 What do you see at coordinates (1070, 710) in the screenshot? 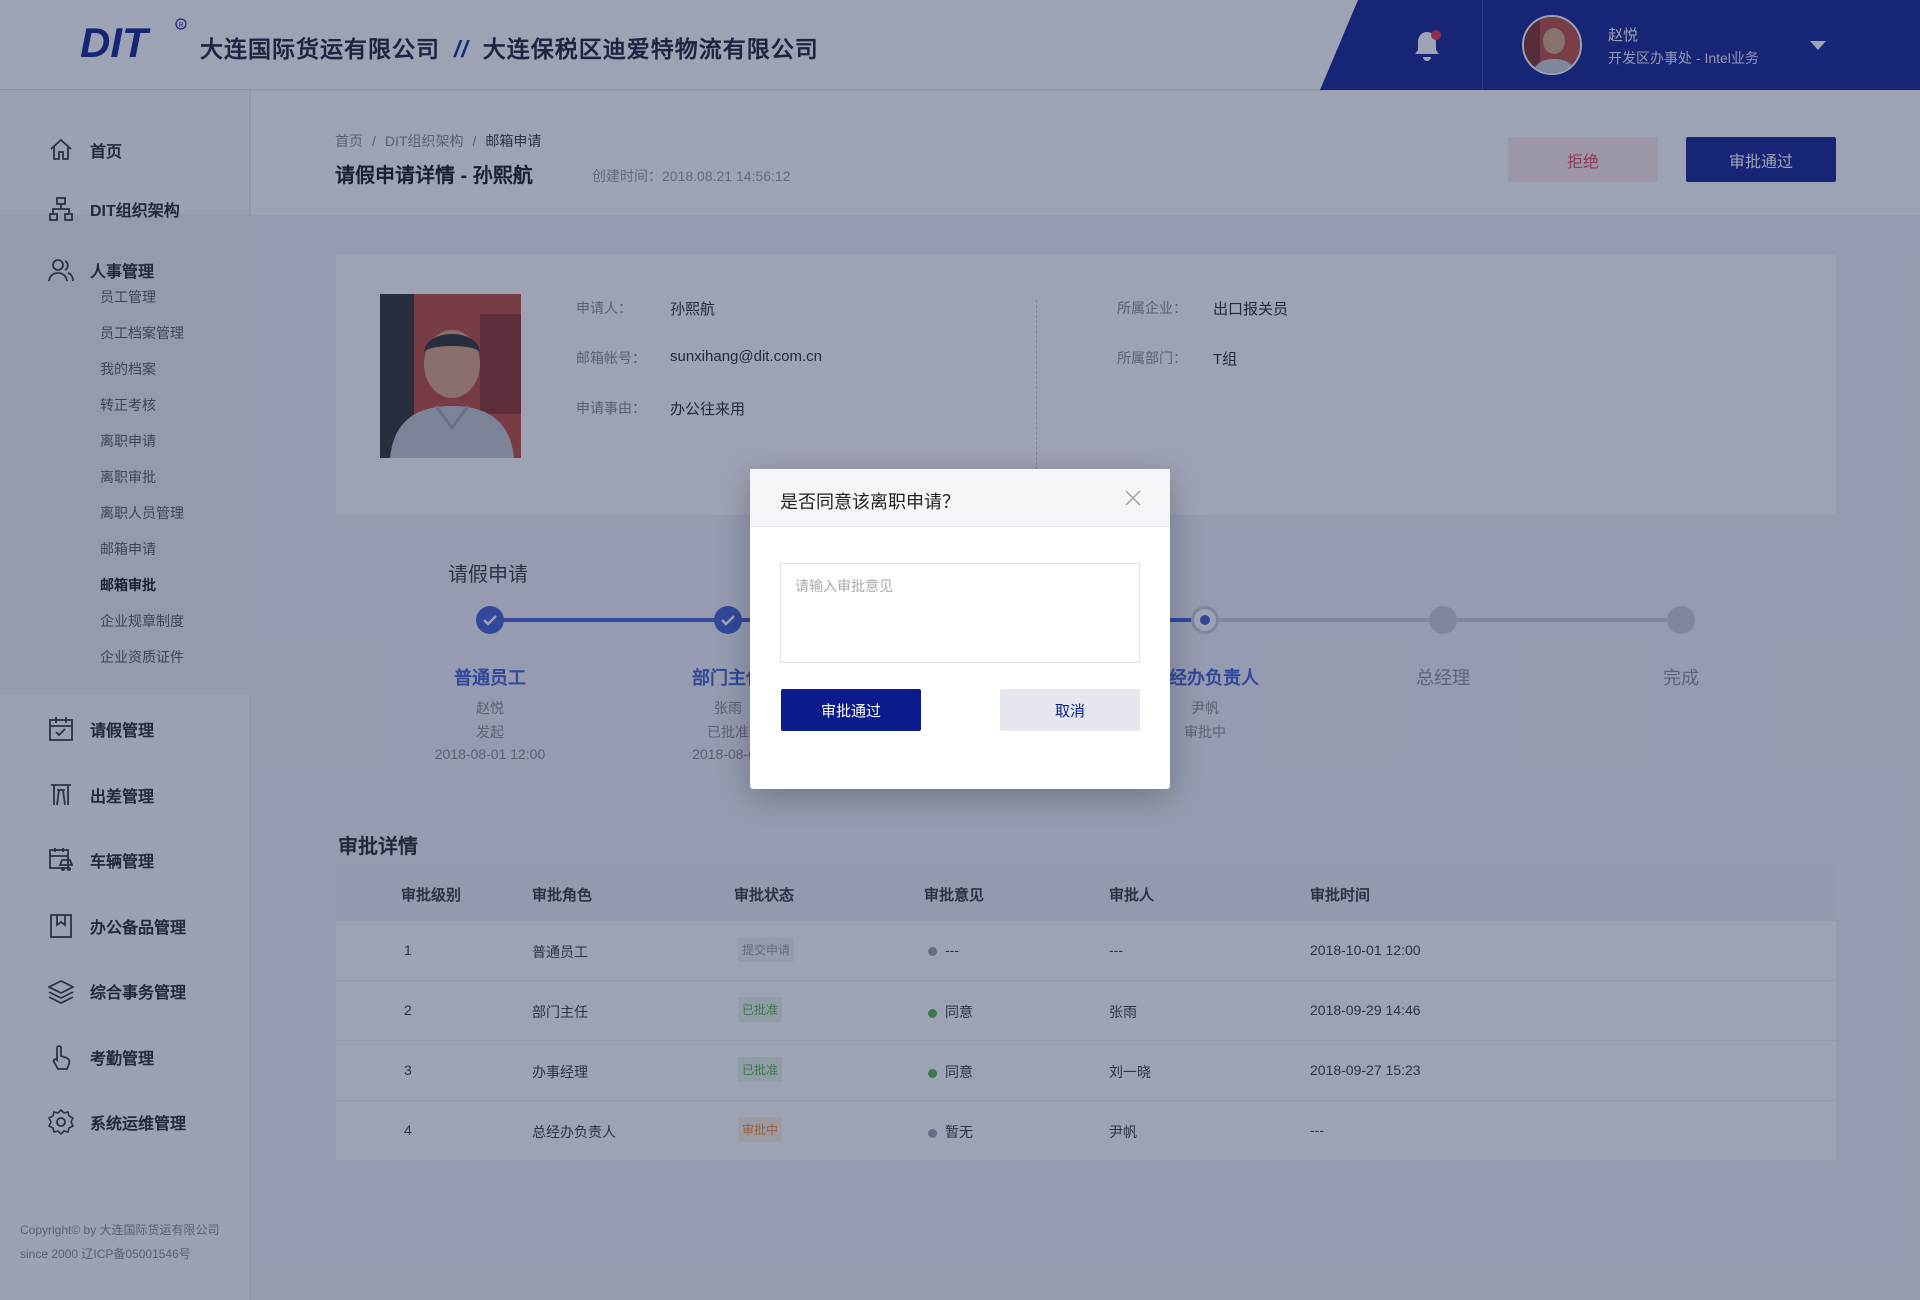
I see `dialog-cancel-button: 取消` at bounding box center [1070, 710].